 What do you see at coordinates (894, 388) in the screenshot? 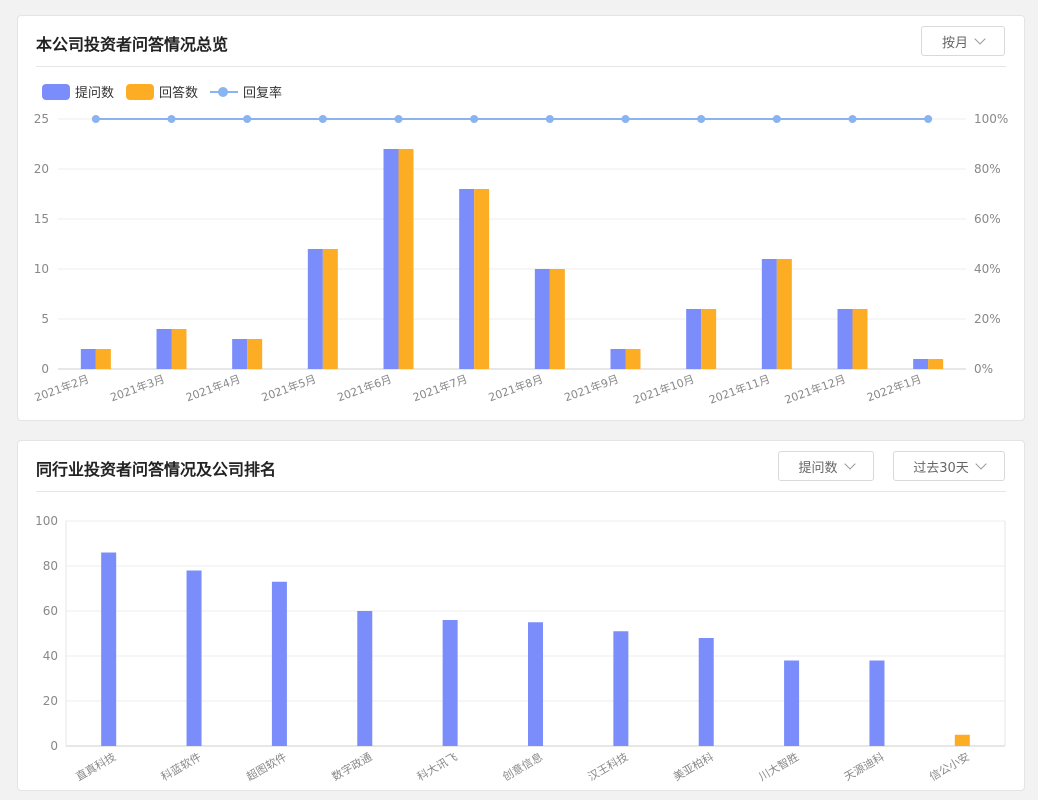
I see `x-tick-label: 2022年1月` at bounding box center [894, 388].